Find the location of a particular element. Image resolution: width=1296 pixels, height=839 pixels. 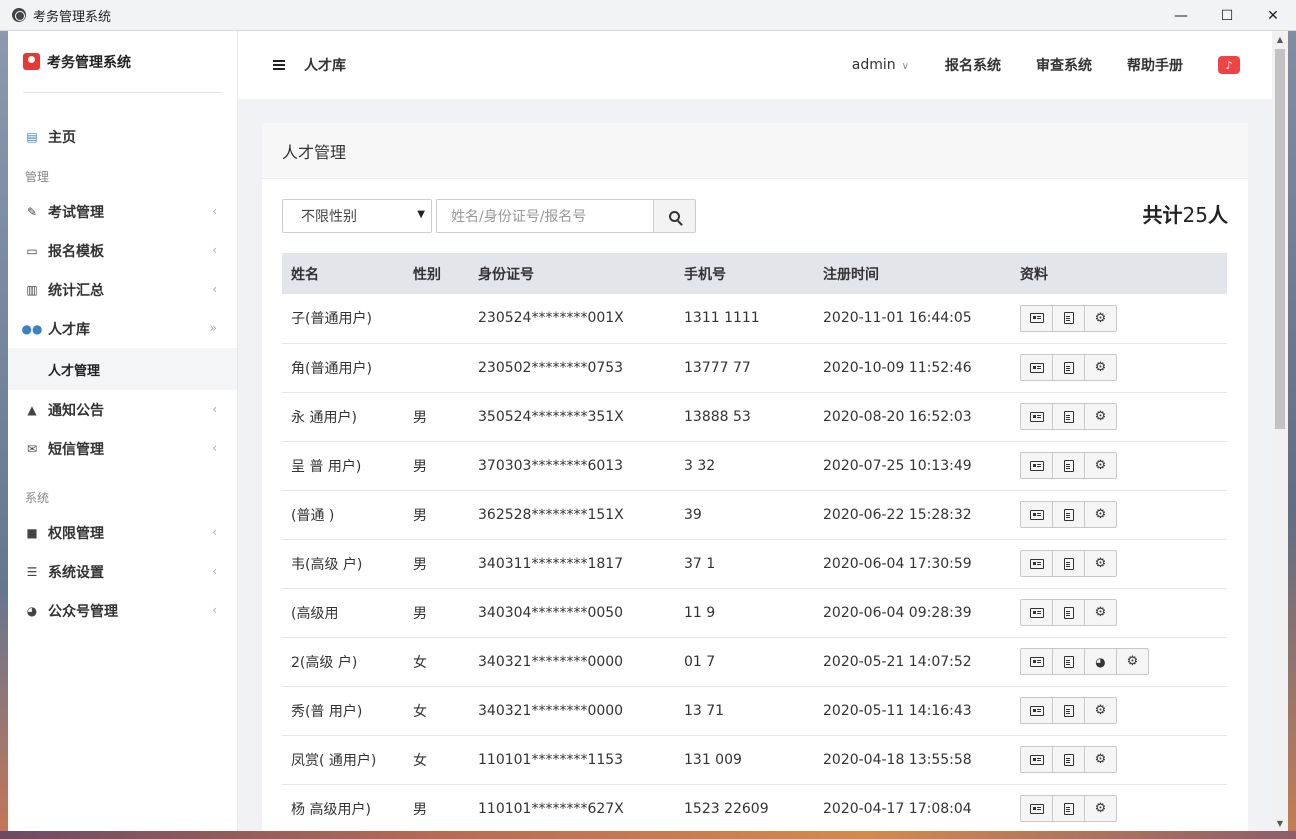

chevron-double-down-icon: » is located at coordinates (213, 328).